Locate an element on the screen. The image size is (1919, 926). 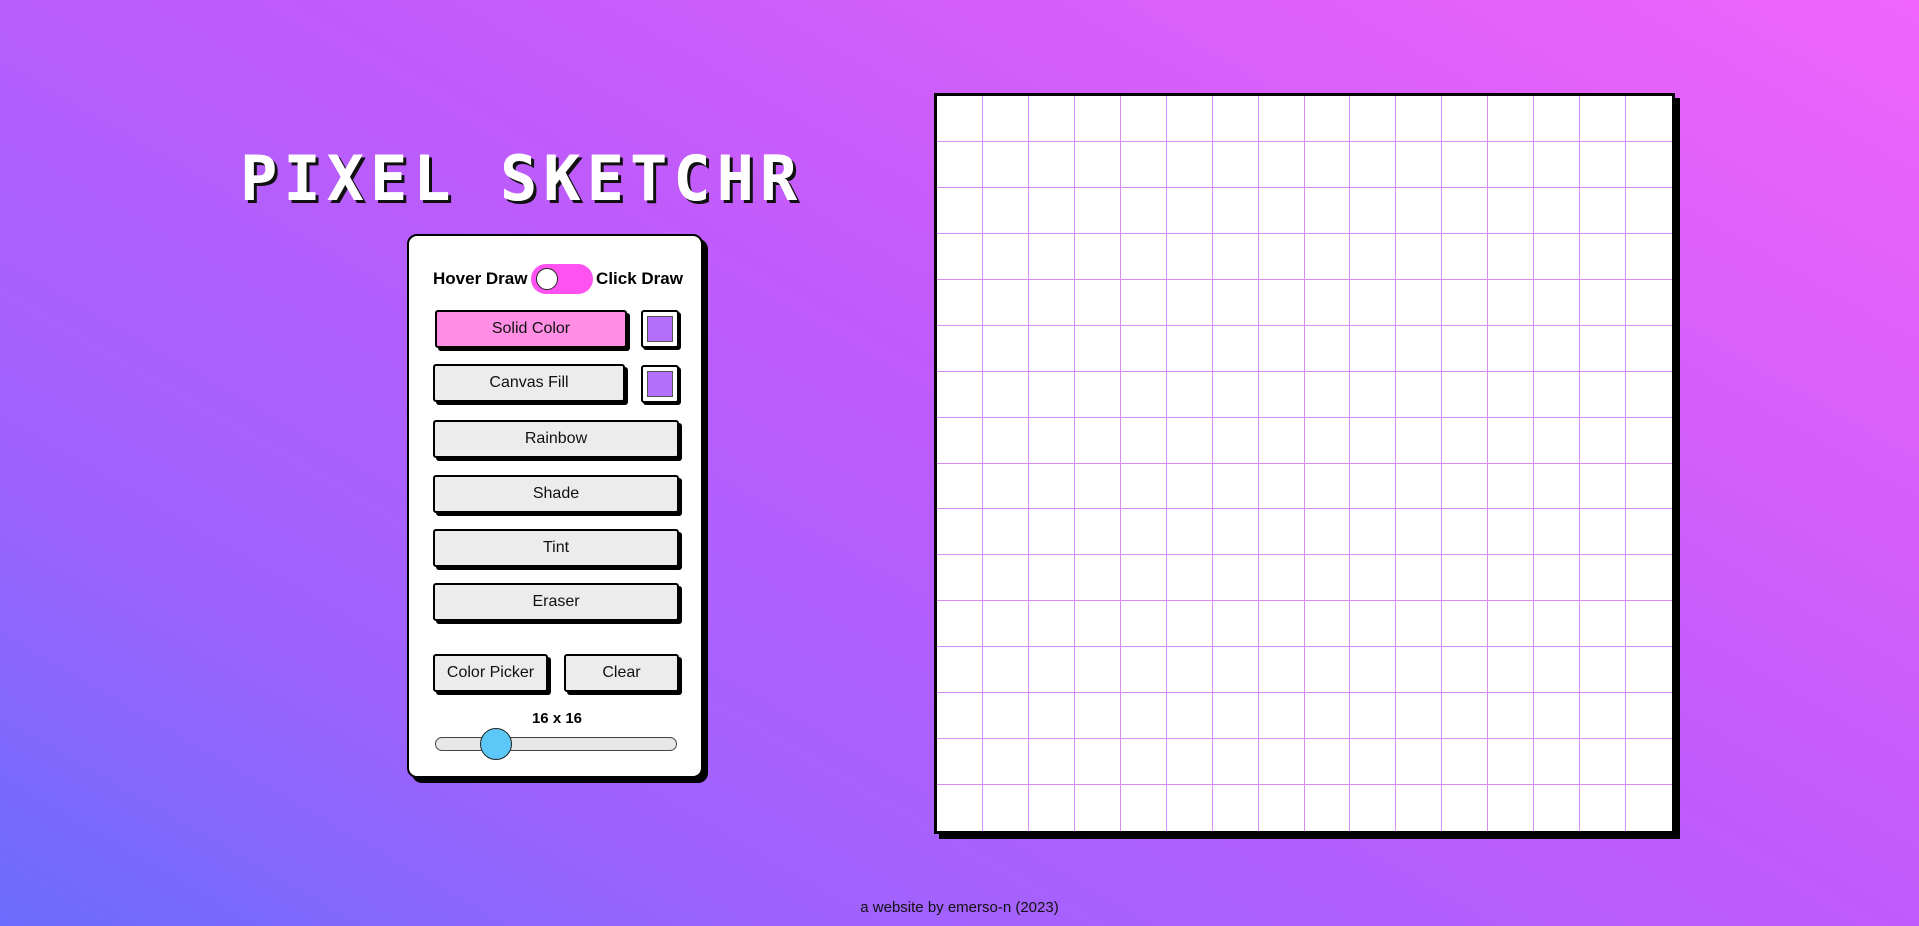
shade-button: Shade is located at coordinates (556, 494).